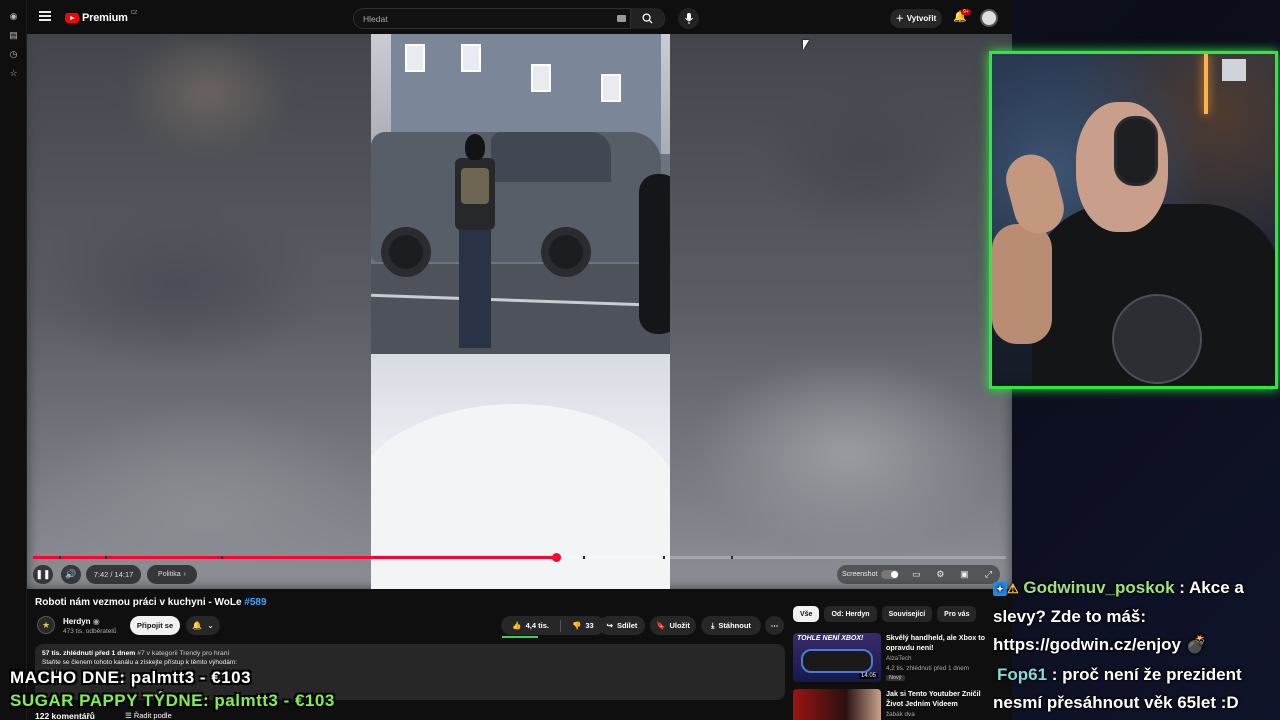  Describe the element at coordinates (989, 18) in the screenshot. I see `avatar` at that location.